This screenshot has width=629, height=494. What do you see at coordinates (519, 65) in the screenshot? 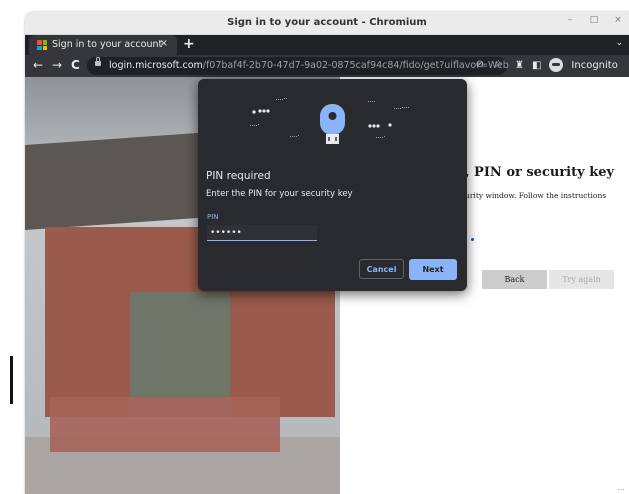
I see `extensions-icon: ♜` at bounding box center [519, 65].